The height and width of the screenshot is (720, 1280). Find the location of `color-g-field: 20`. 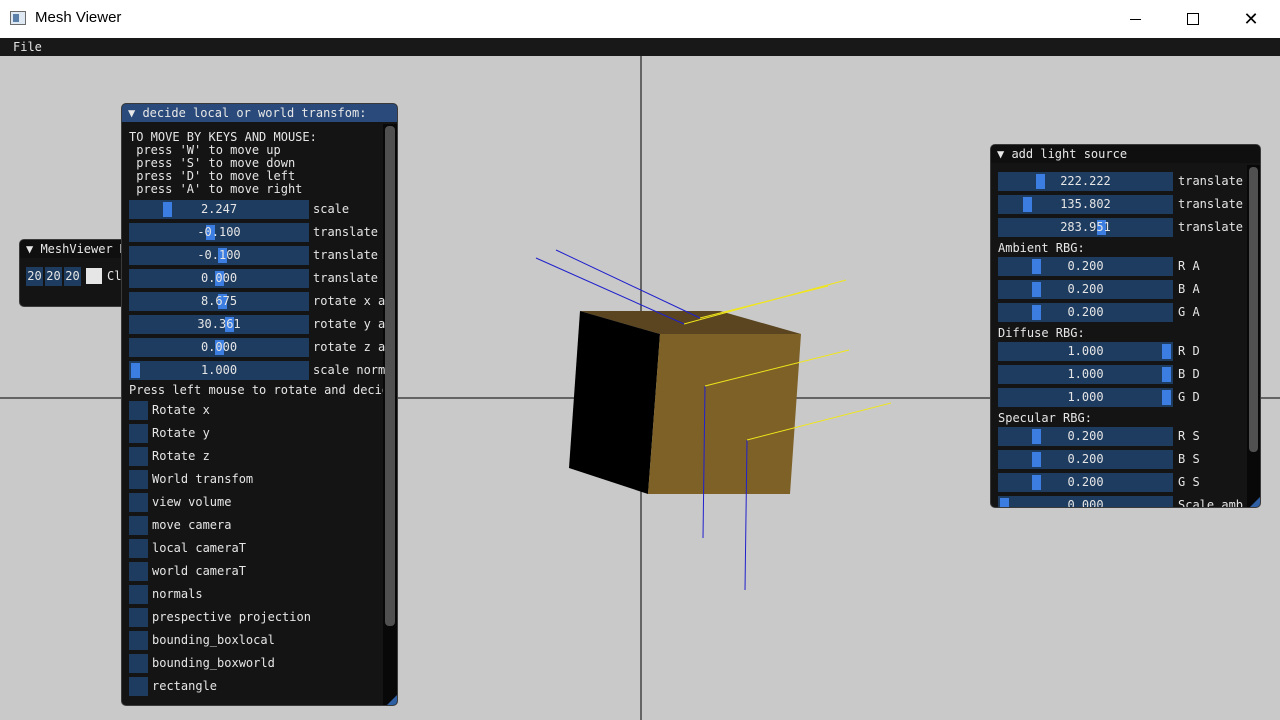

color-g-field: 20 is located at coordinates (53, 276).